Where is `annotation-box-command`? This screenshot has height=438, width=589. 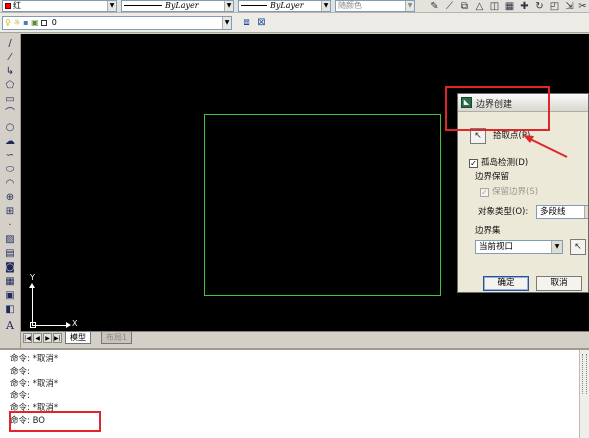 annotation-box-command is located at coordinates (55, 421).